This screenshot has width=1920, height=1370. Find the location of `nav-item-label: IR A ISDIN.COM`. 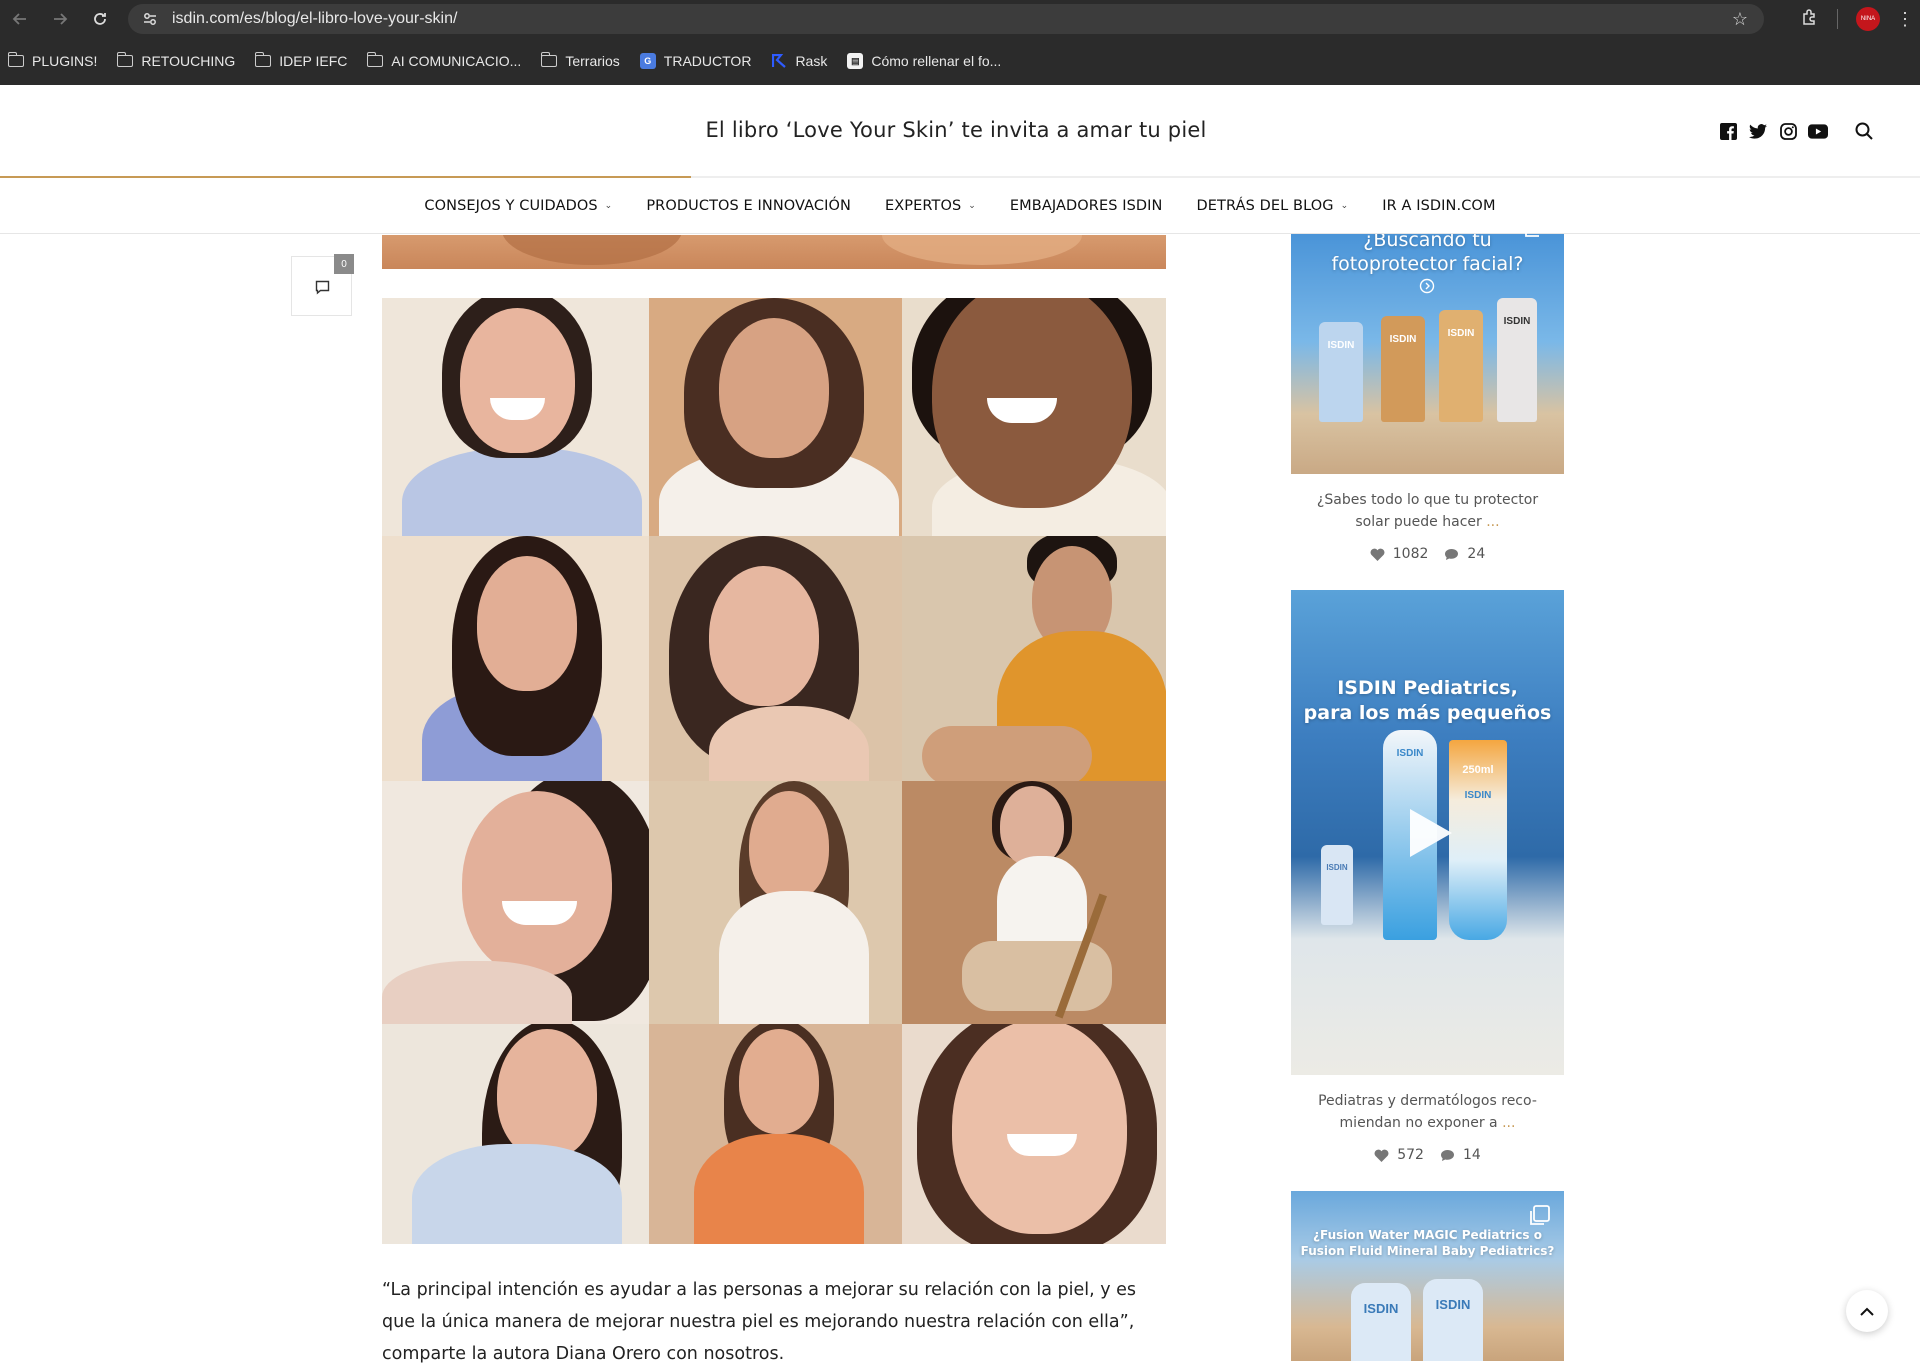

nav-item-label: IR A ISDIN.COM is located at coordinates (1439, 205).